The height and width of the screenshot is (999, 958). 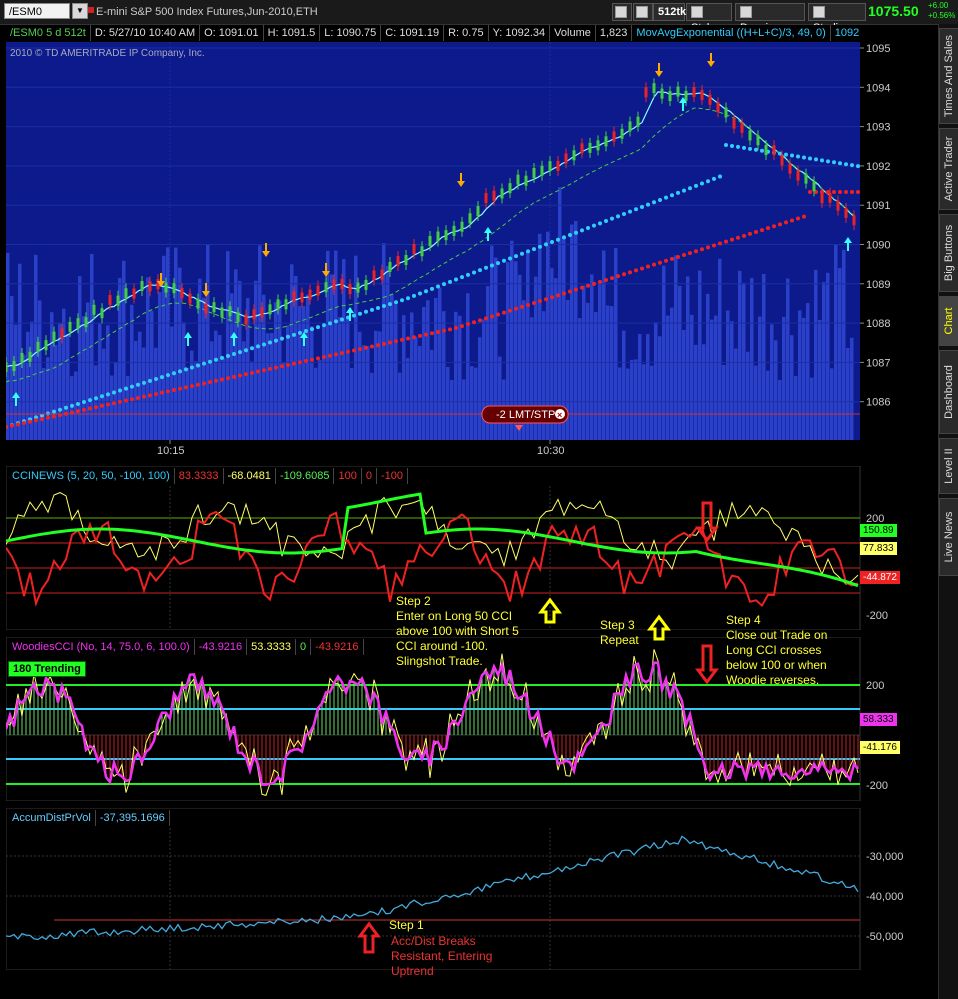 I want to click on drawings-button: Drawings, so click(x=770, y=18).